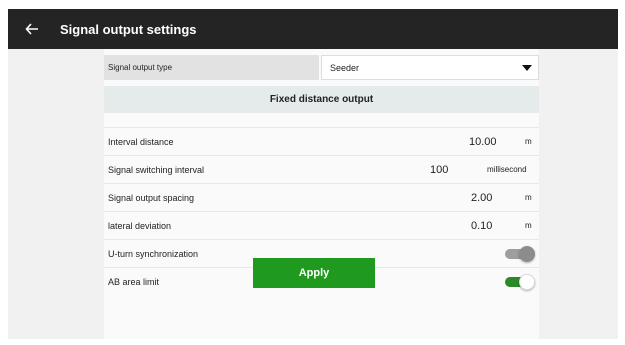 The height and width of the screenshot is (345, 625). Describe the element at coordinates (528, 197) in the screenshot. I see `signal-output-spacing-unit: m` at that location.